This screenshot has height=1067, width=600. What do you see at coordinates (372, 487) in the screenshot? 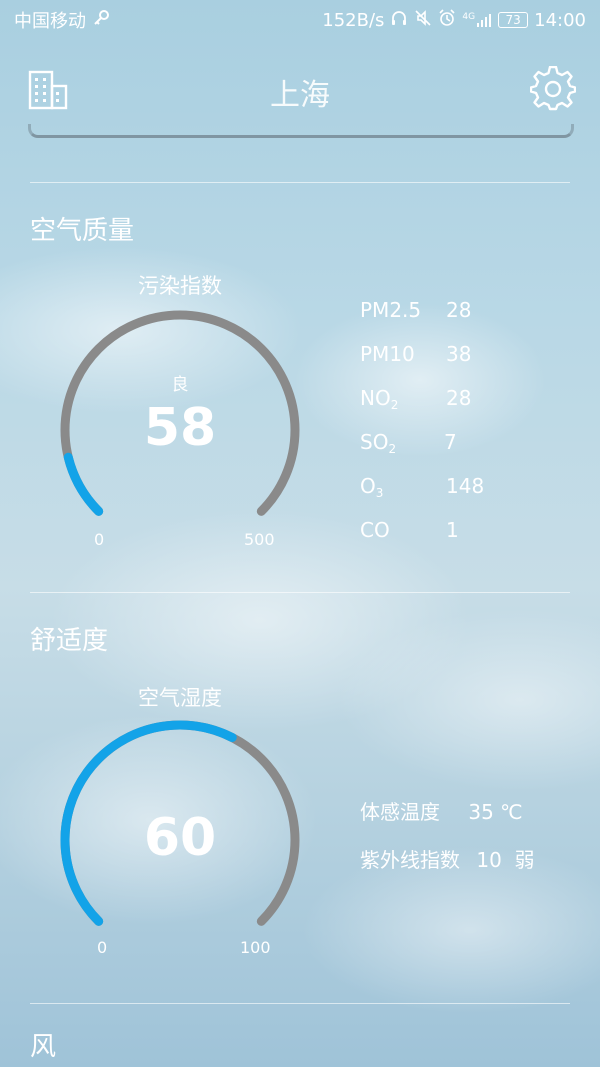
I see `pollutant-name: O3` at bounding box center [372, 487].